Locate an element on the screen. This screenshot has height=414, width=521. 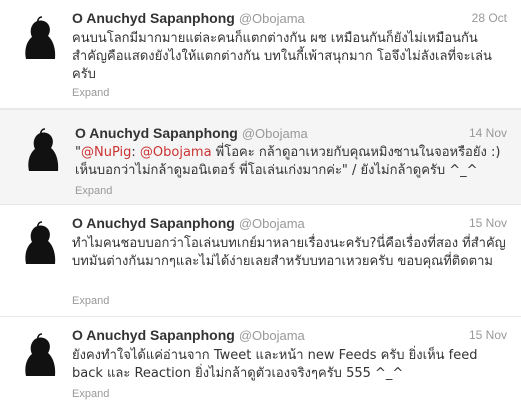
tweet-timestamp: 14 Nov is located at coordinates (488, 133).